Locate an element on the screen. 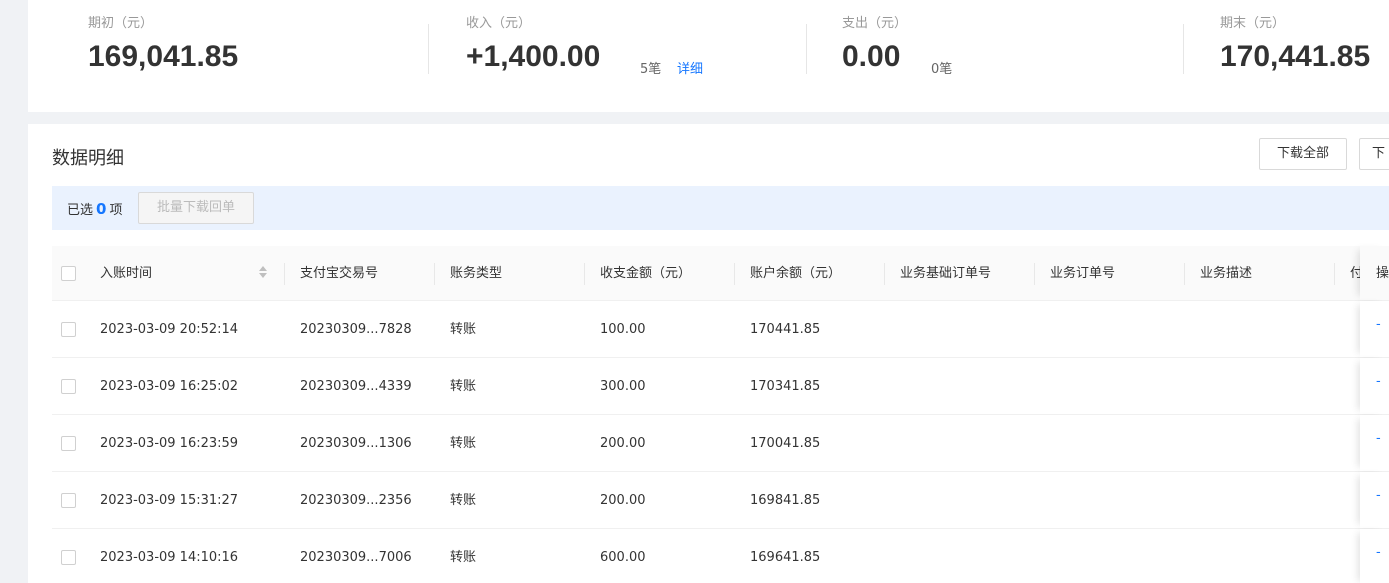 This screenshot has height=583, width=1389. cell-time: 2023-03-09 14:10:16 is located at coordinates (169, 557).